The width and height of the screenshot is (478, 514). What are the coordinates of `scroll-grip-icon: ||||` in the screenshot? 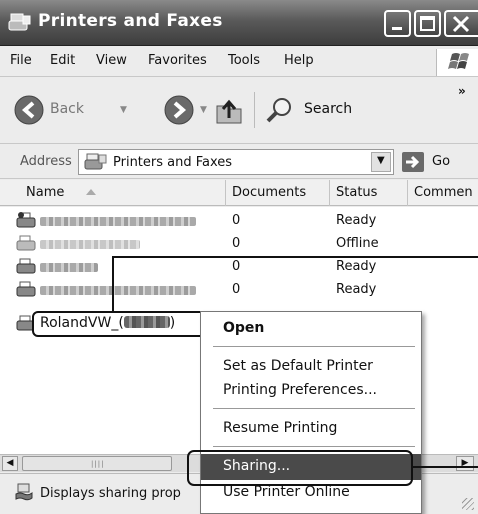 It's located at (98, 464).